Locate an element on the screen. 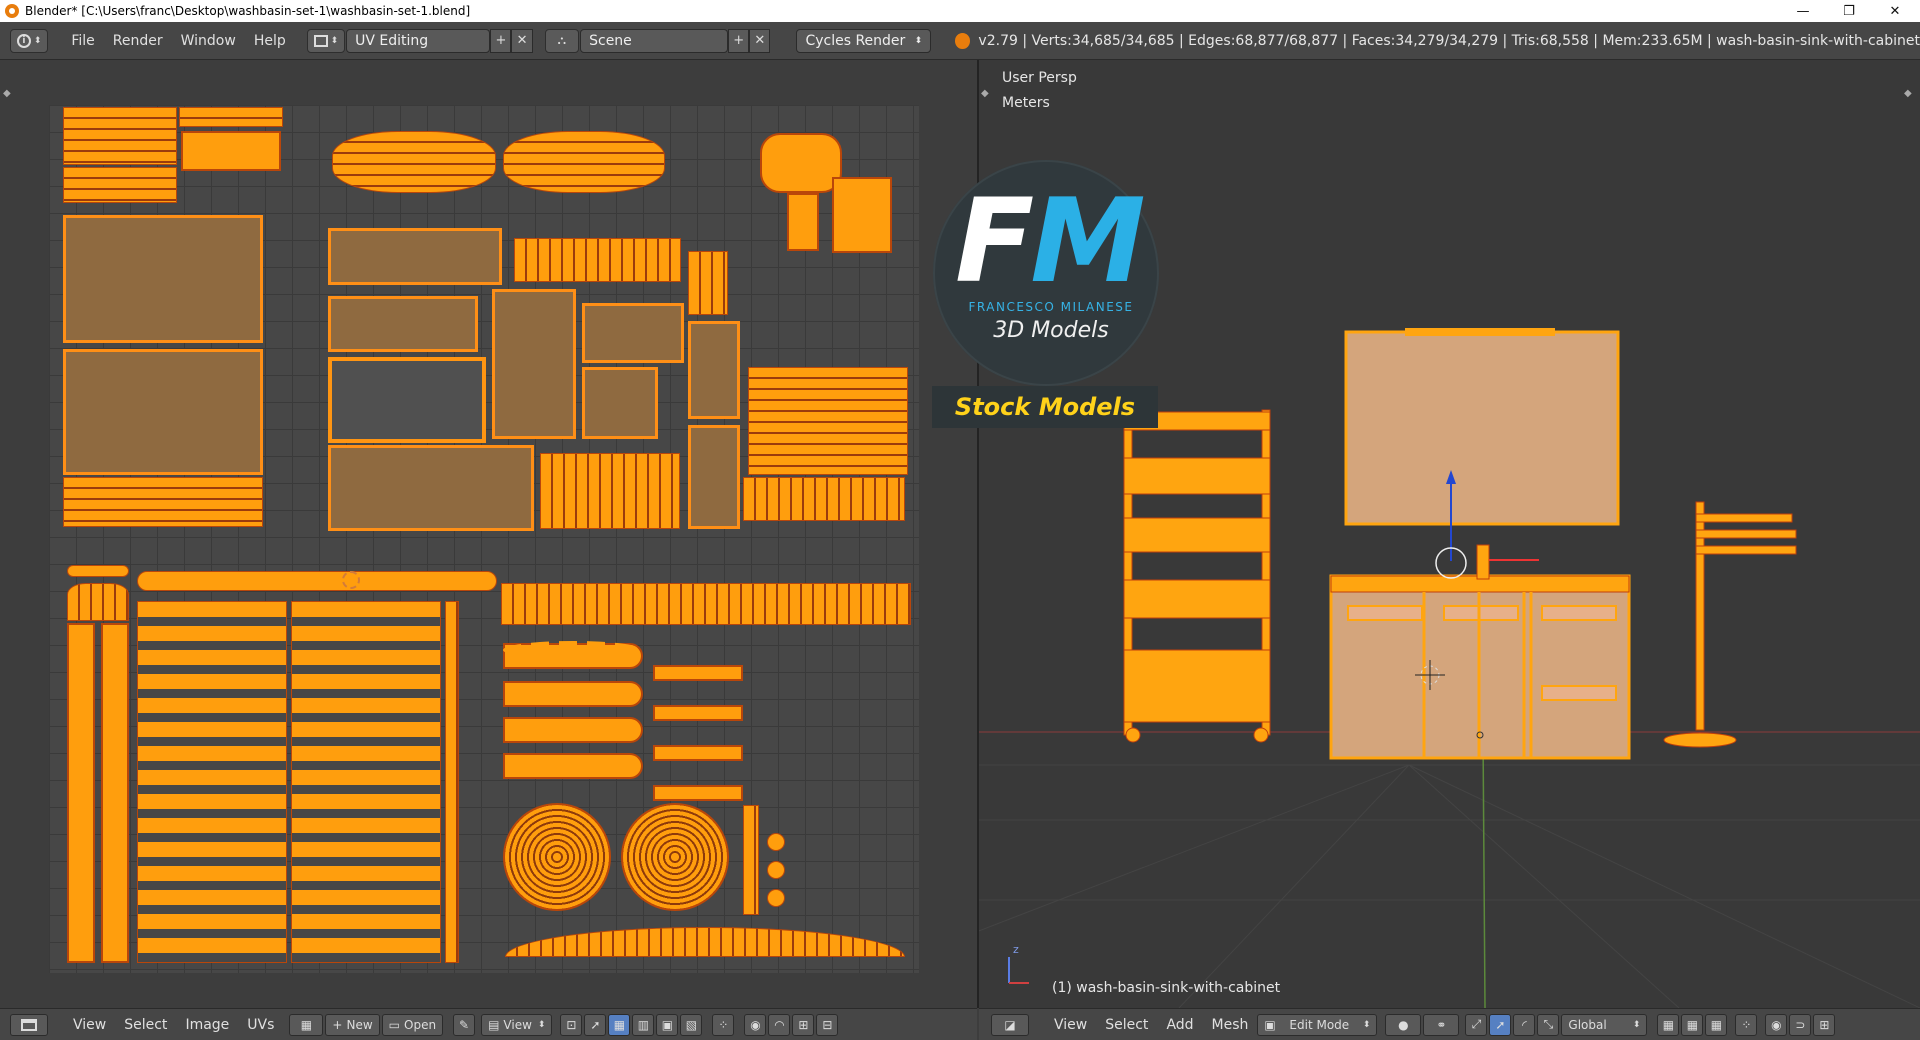 The height and width of the screenshot is (1040, 1920). layers-button-3: ▦ is located at coordinates (1716, 1024).